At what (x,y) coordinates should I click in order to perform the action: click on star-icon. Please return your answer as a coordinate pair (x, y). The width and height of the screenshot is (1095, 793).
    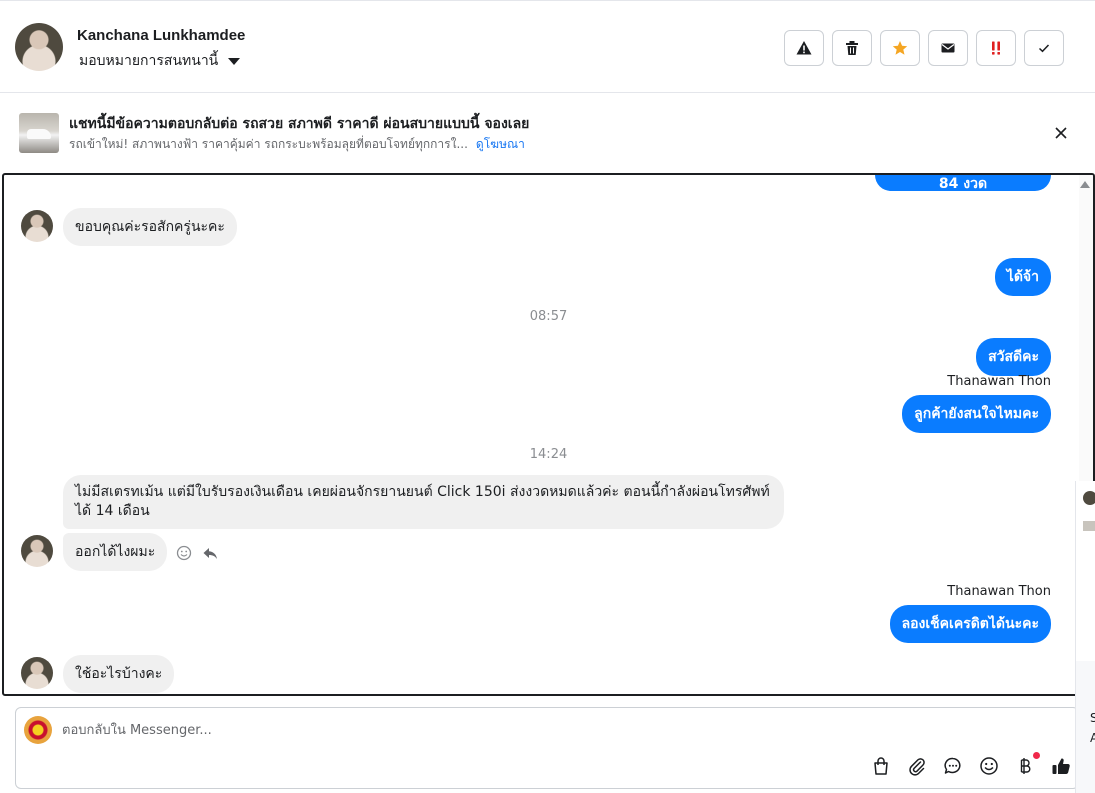
    Looking at the image, I should click on (900, 48).